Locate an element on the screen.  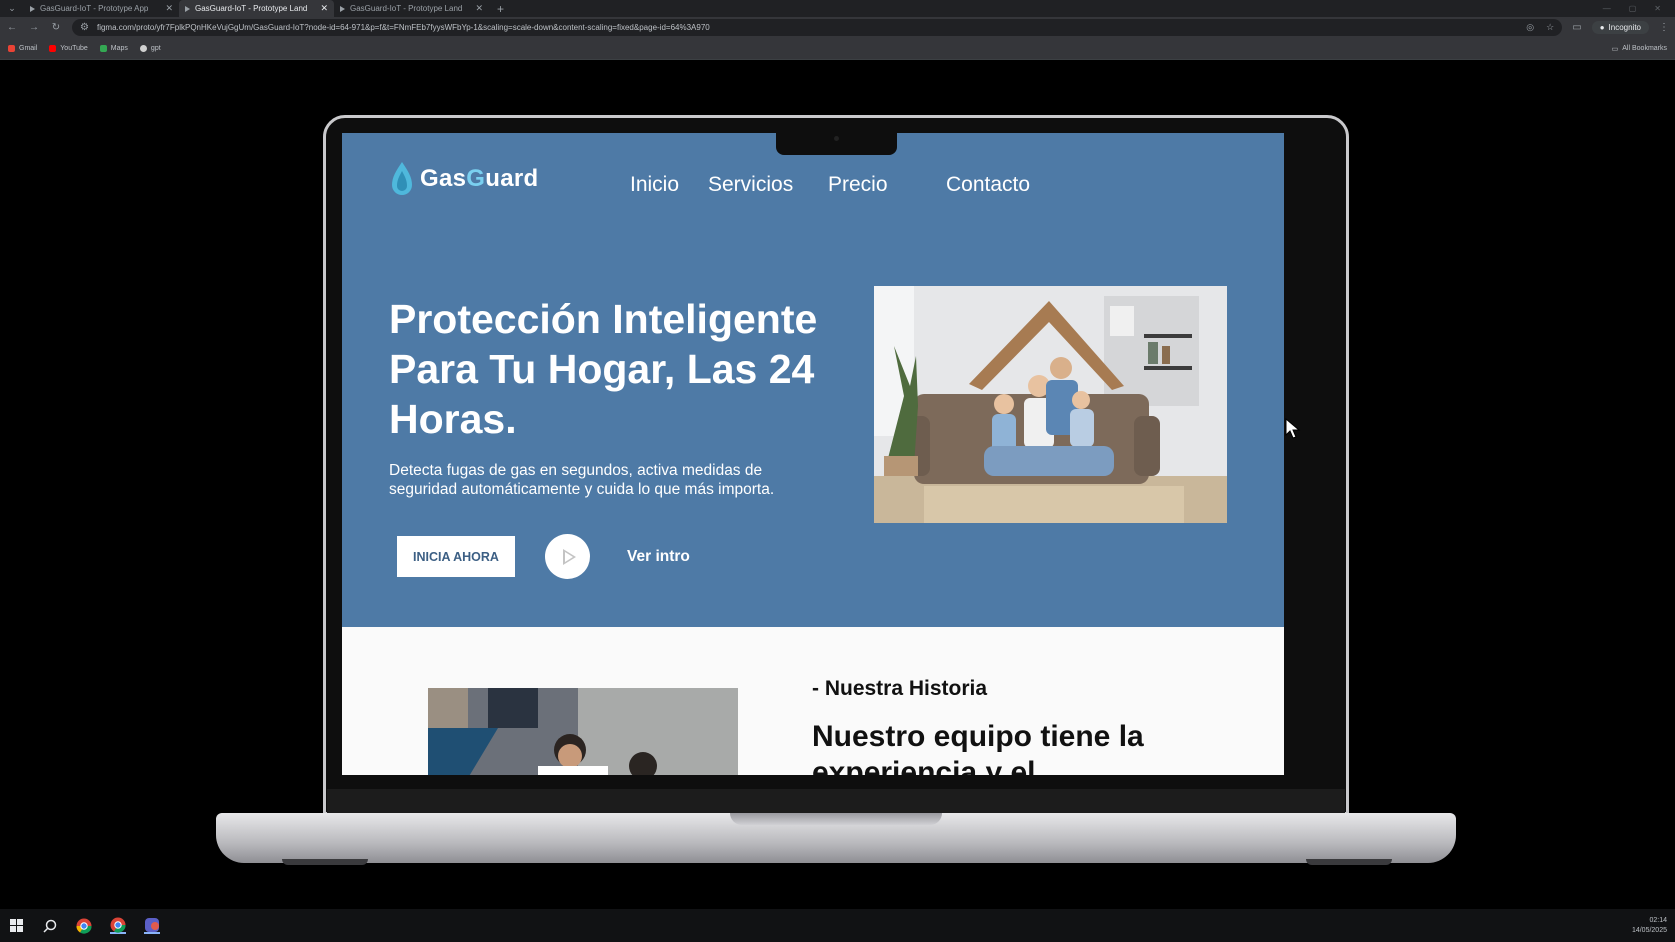
bookmark-label: Maps is located at coordinates (119, 48).